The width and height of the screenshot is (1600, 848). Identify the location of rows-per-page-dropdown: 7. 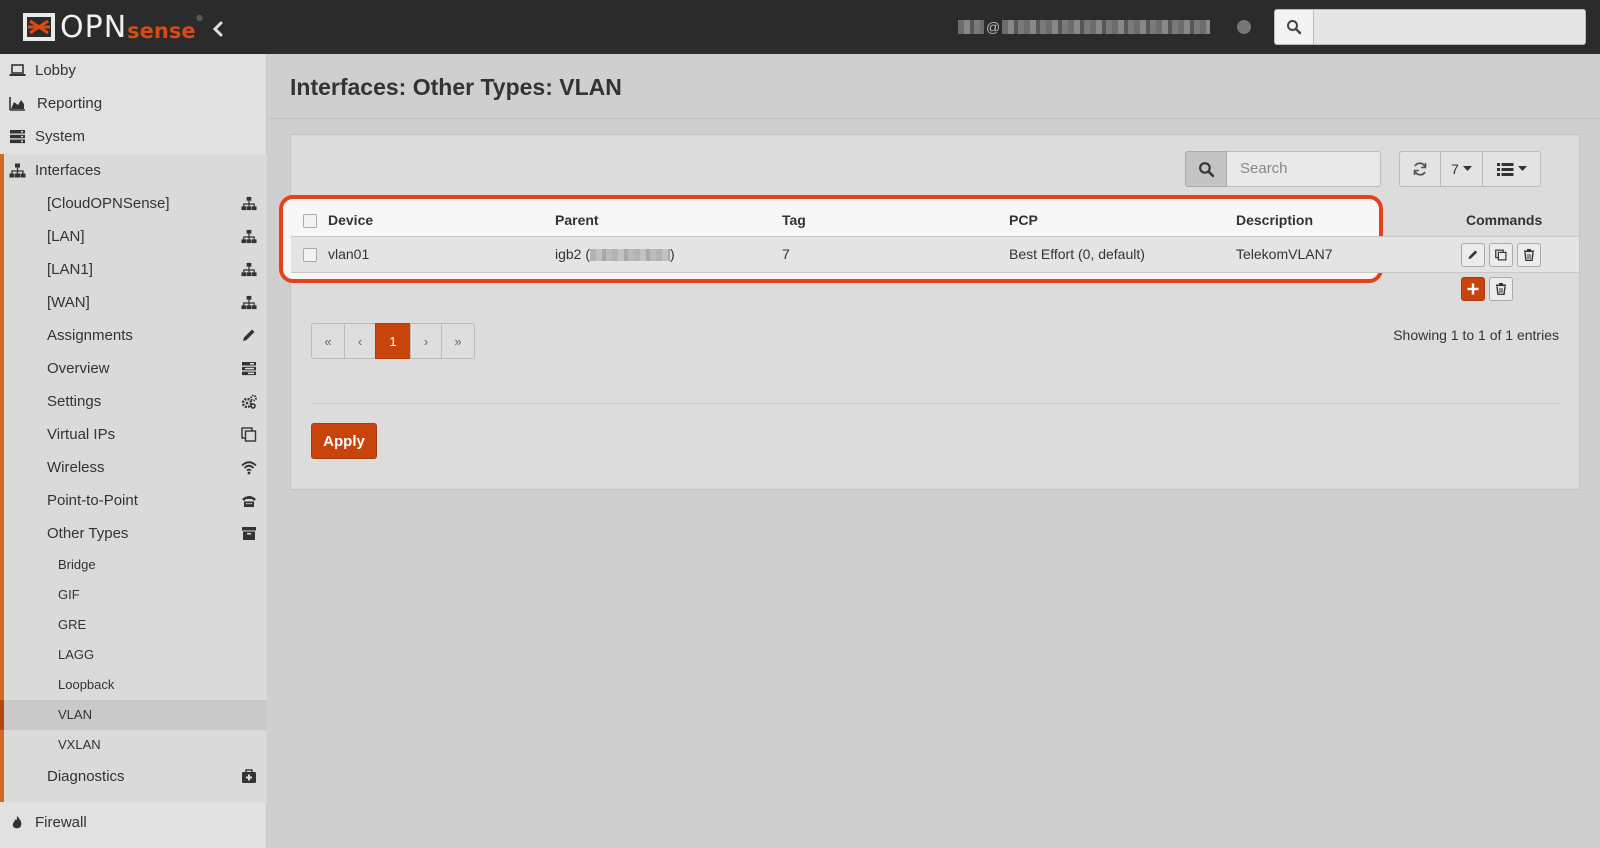
(1462, 169).